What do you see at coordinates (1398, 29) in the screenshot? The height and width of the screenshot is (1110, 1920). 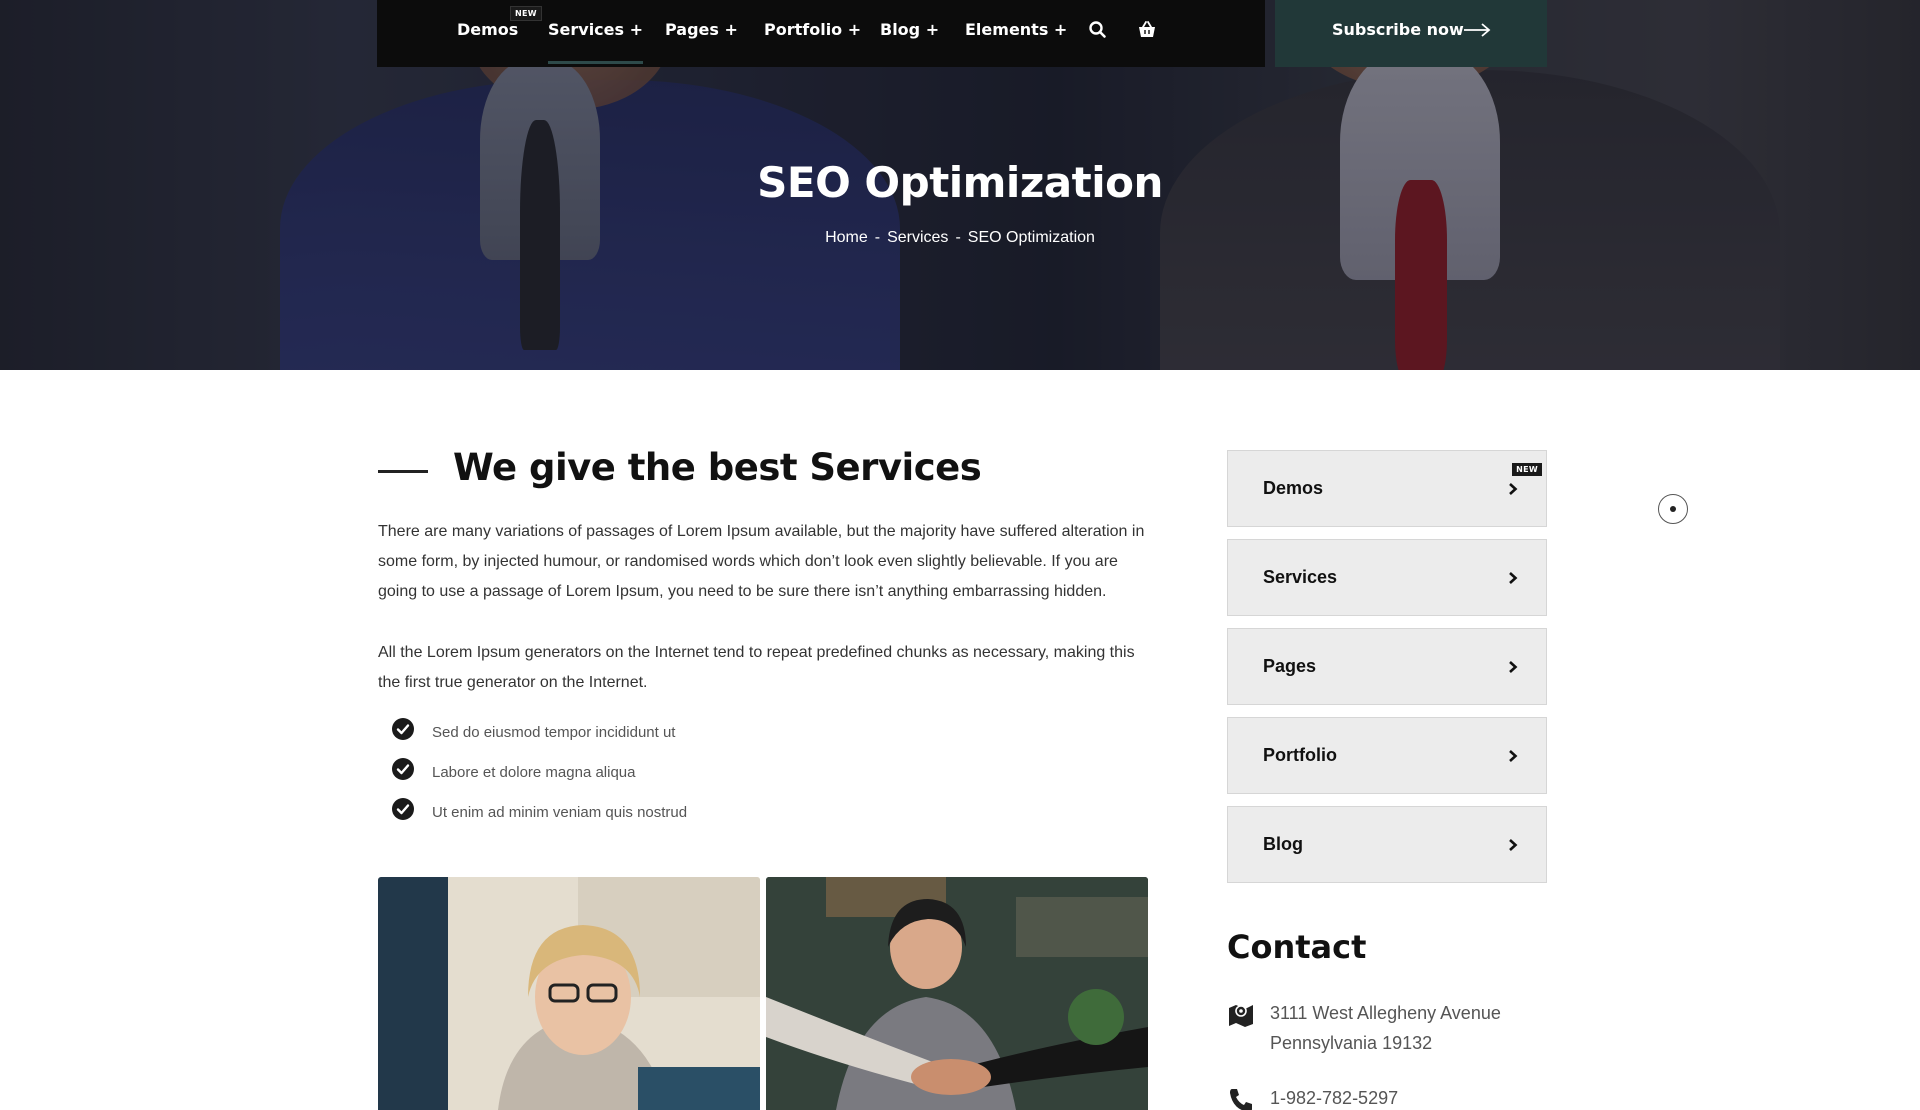 I see `subscribe-label: Subscribe now` at bounding box center [1398, 29].